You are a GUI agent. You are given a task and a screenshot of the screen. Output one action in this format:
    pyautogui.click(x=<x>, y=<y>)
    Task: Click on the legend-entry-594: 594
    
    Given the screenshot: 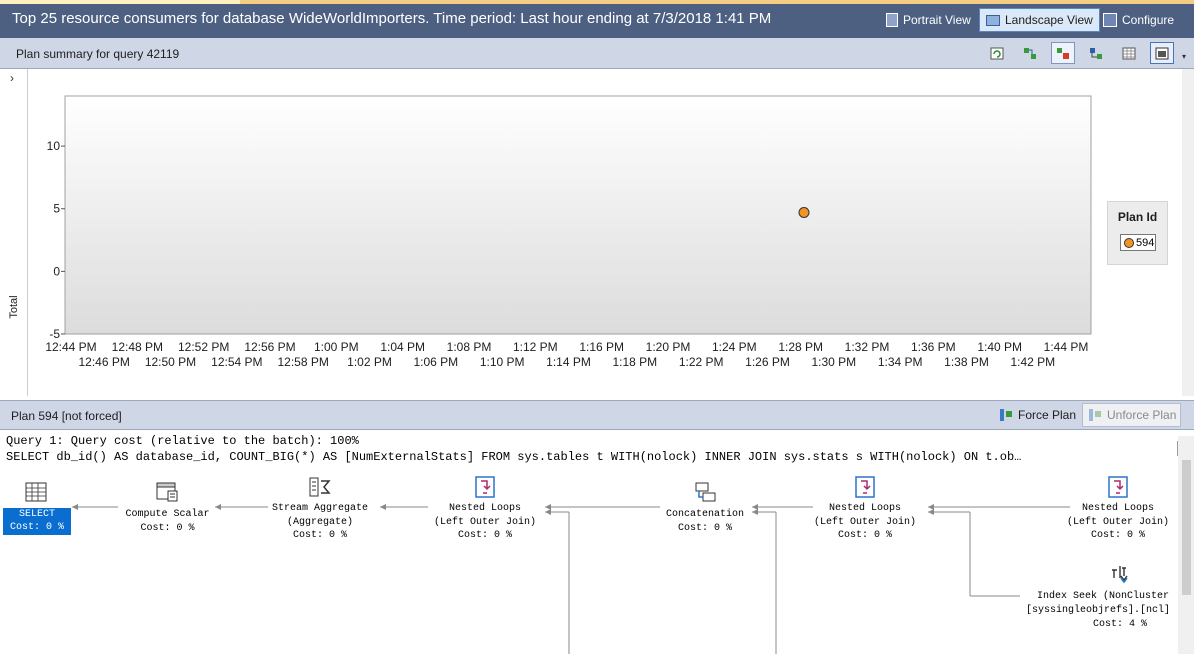 What is the action you would take?
    pyautogui.click(x=1138, y=242)
    